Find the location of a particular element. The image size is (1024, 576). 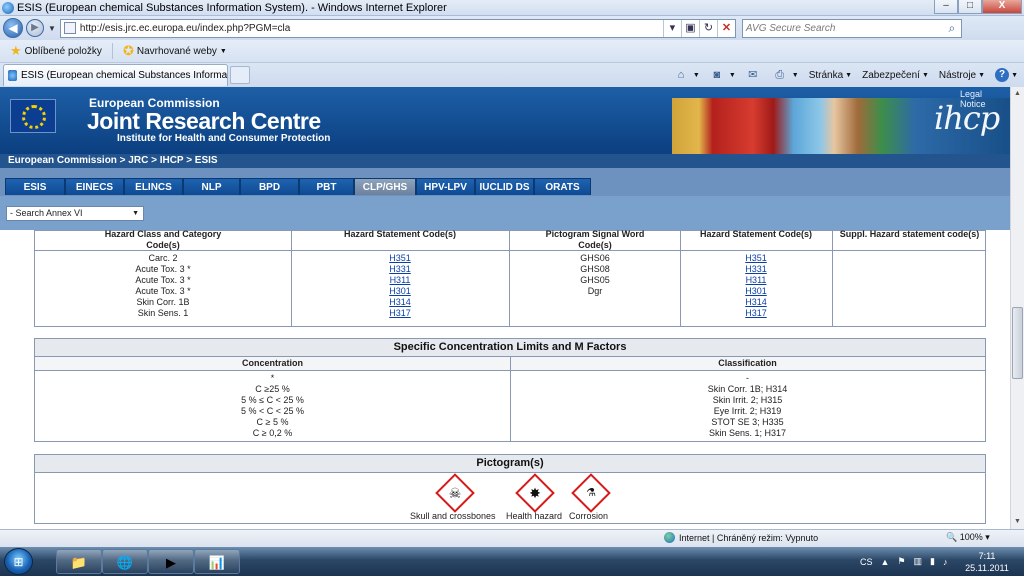

zoom-level: 🔍 100% ▾ is located at coordinates (968, 537).